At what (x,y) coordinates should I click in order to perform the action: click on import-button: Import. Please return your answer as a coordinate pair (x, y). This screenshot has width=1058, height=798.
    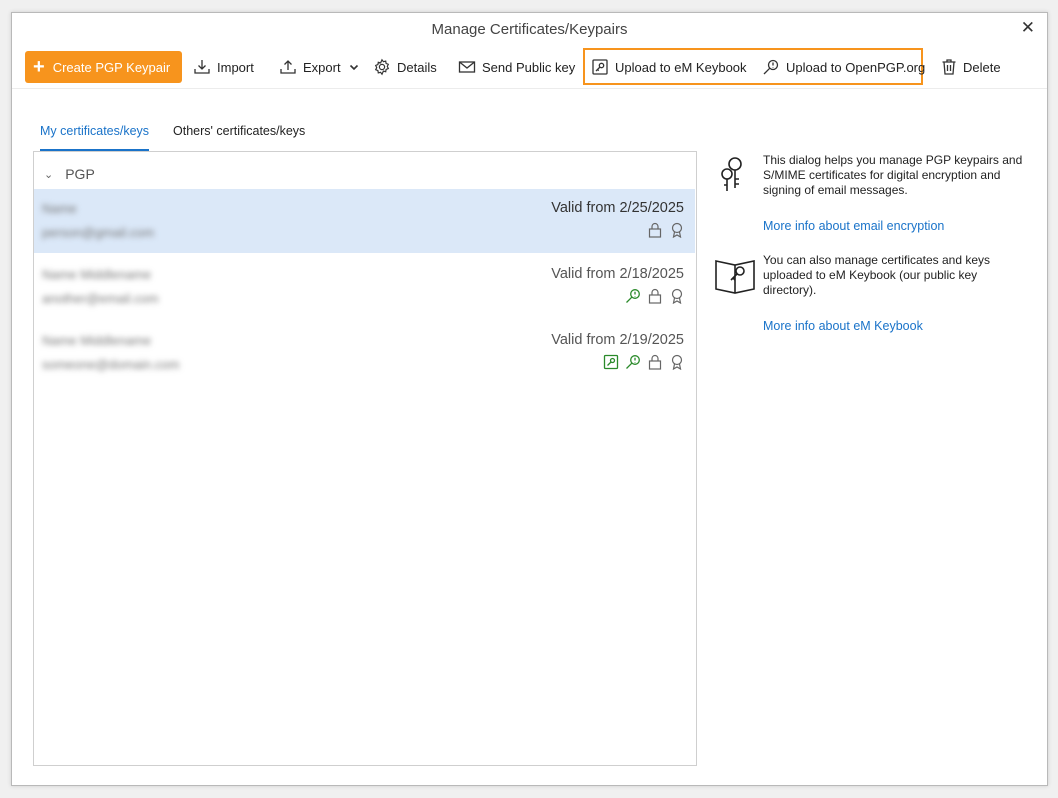
    Looking at the image, I should click on (223, 67).